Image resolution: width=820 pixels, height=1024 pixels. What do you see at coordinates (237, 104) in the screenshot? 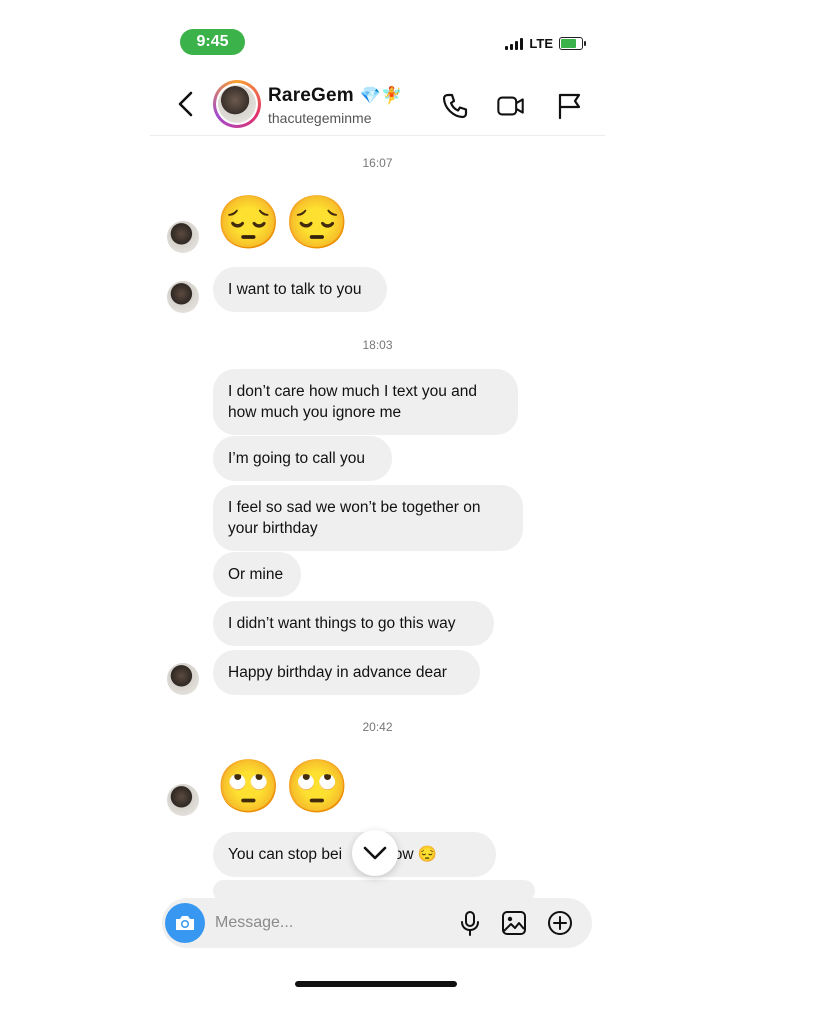
I see `contact-avatar` at bounding box center [237, 104].